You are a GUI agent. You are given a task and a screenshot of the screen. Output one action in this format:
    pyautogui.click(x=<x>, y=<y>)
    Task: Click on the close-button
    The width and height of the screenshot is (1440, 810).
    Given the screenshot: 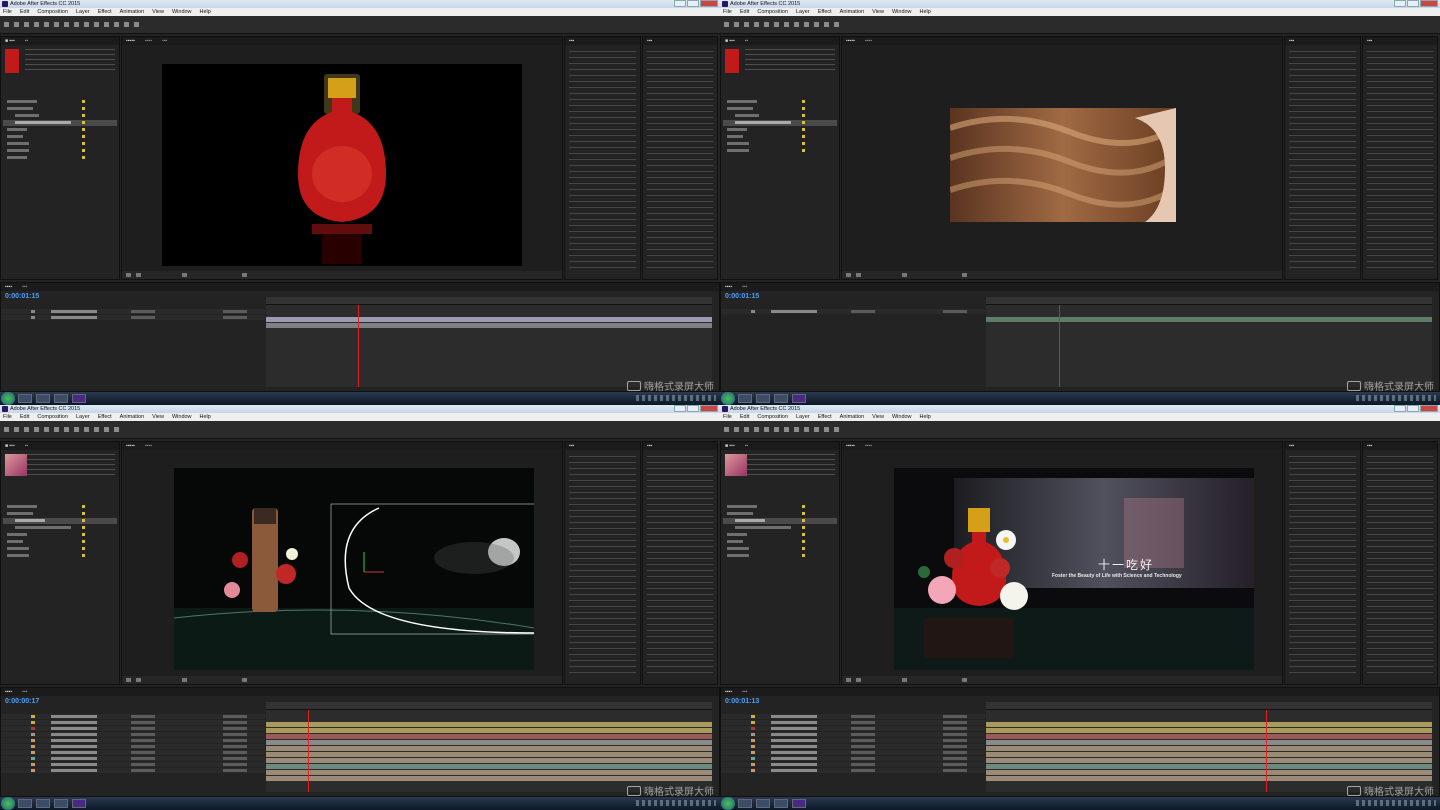 What is the action you would take?
    pyautogui.click(x=1429, y=3)
    